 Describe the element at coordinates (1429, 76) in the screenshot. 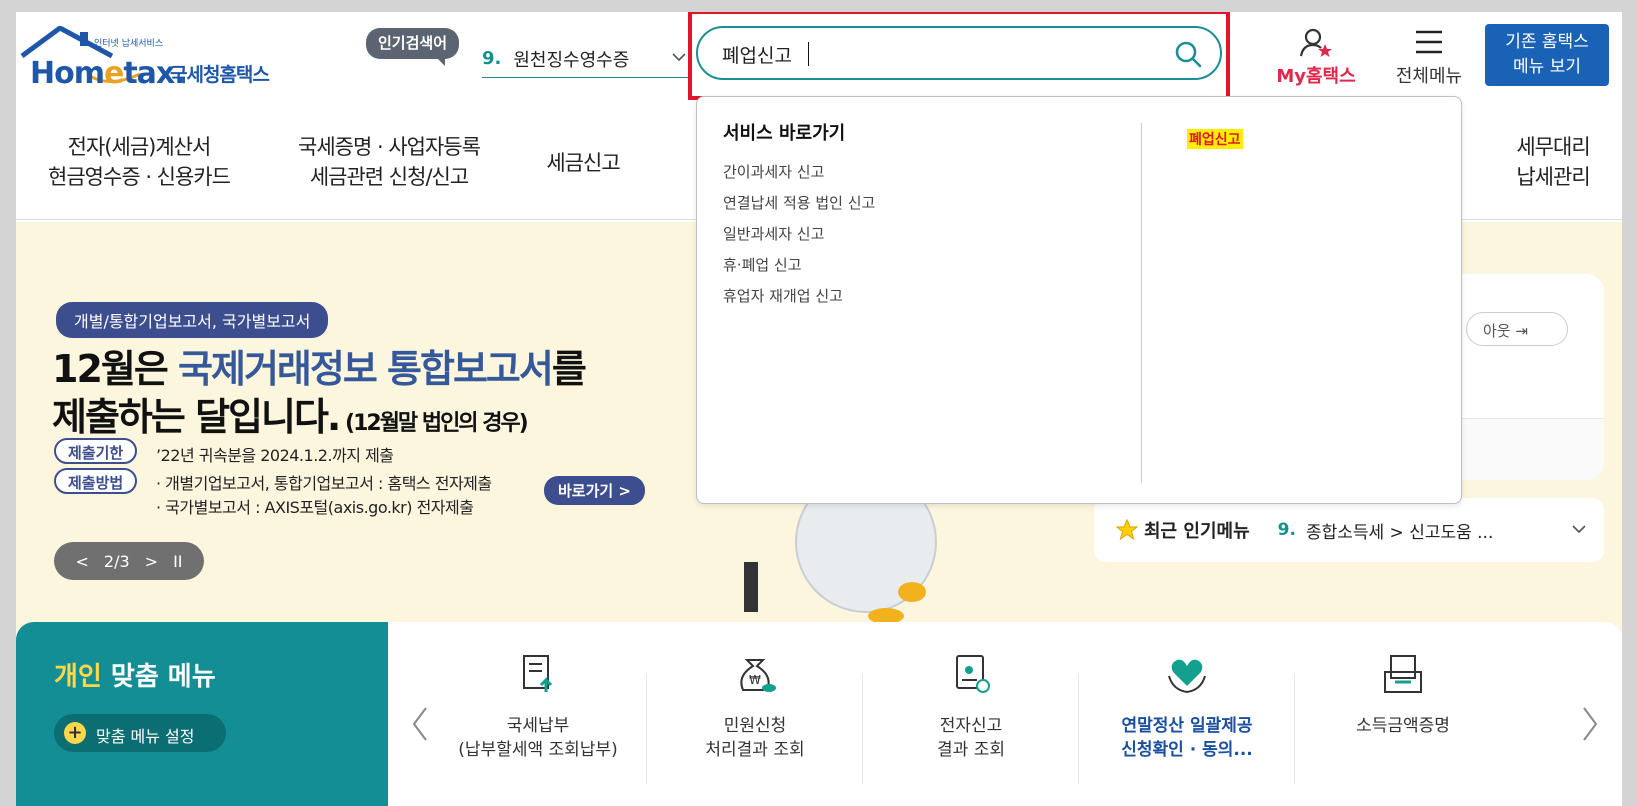

I see `all-menu-label: 전체메뉴` at that location.